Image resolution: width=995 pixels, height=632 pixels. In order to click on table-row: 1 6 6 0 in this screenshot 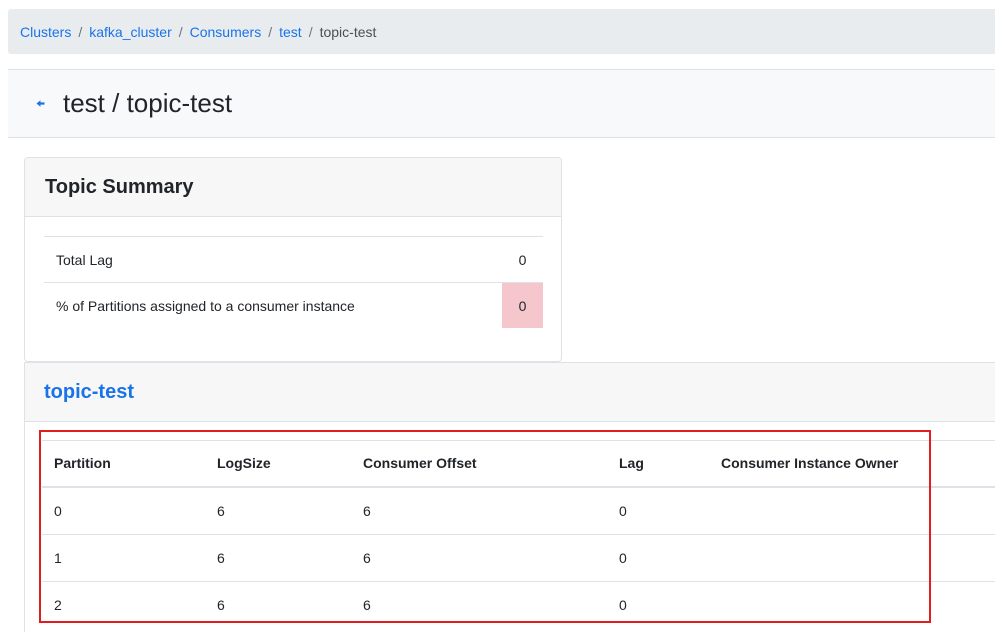, I will do `click(518, 557)`.